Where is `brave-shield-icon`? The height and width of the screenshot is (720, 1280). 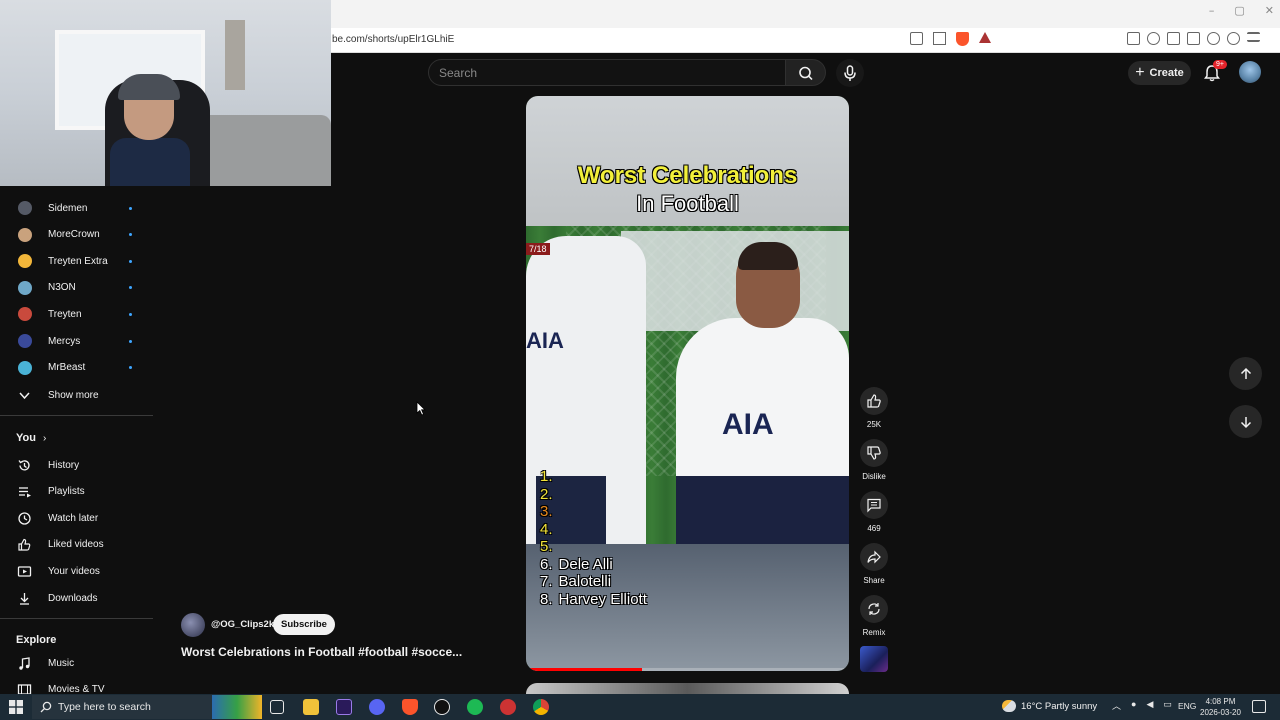
brave-shield-icon is located at coordinates (962, 39).